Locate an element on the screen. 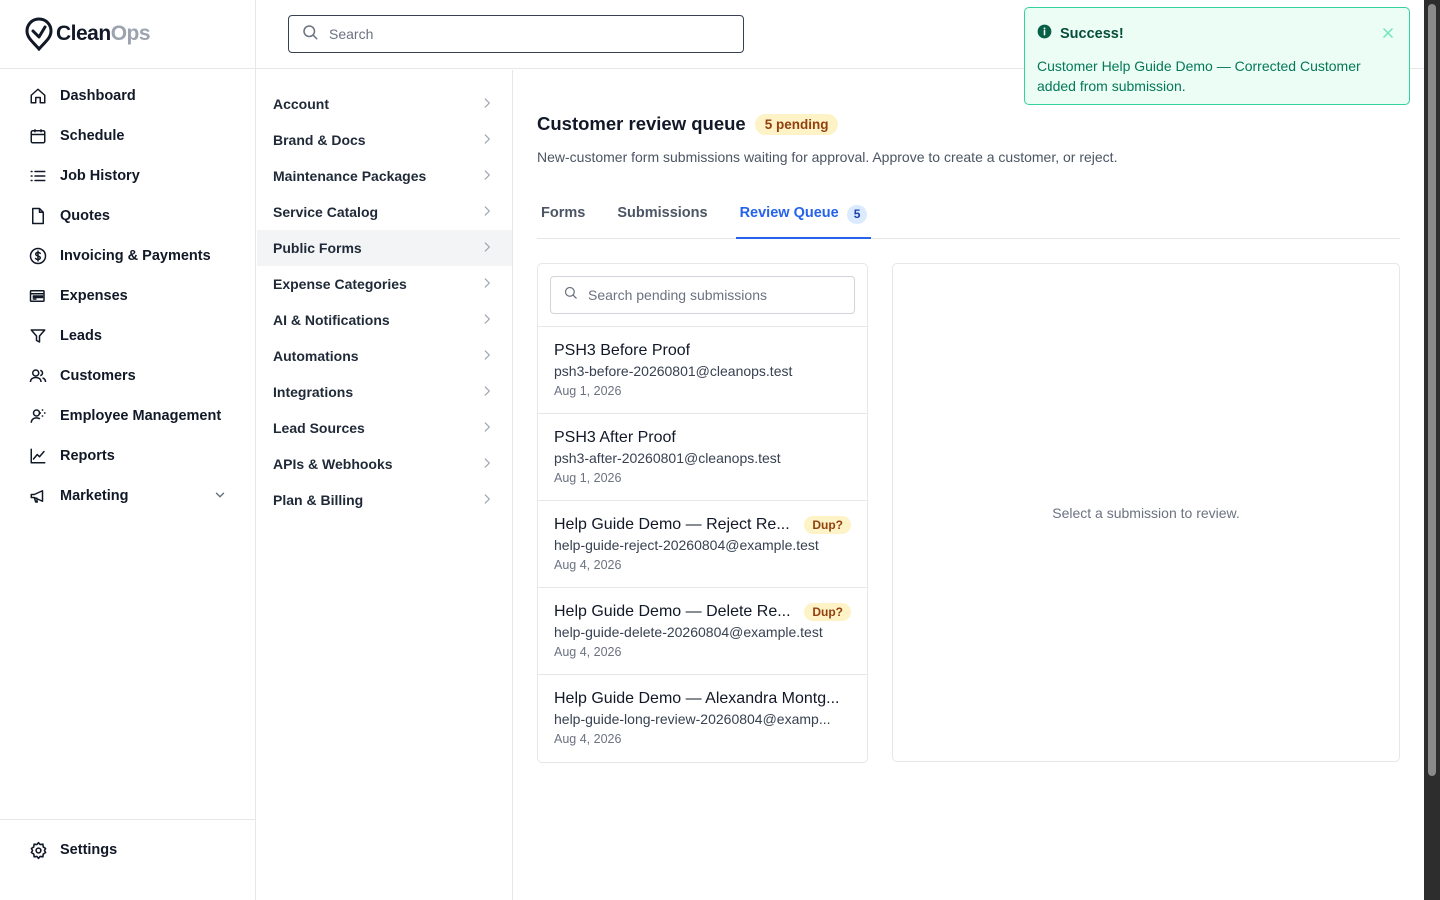 This screenshot has width=1440, height=900. submission-row-header: PSH3 Before Proof is located at coordinates (702, 351).